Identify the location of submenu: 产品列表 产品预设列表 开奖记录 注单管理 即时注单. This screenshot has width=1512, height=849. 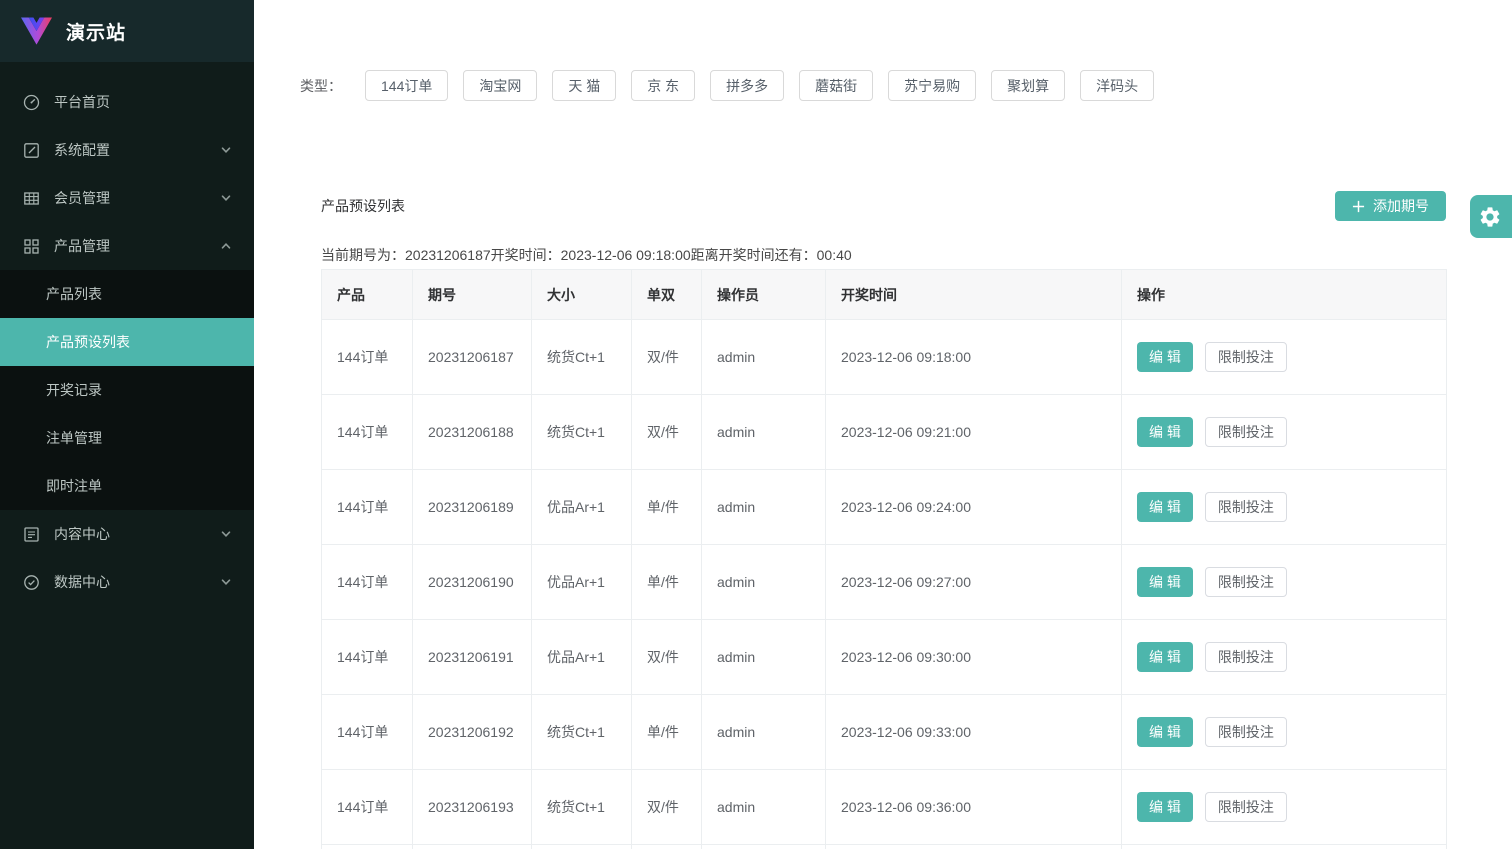
(127, 390).